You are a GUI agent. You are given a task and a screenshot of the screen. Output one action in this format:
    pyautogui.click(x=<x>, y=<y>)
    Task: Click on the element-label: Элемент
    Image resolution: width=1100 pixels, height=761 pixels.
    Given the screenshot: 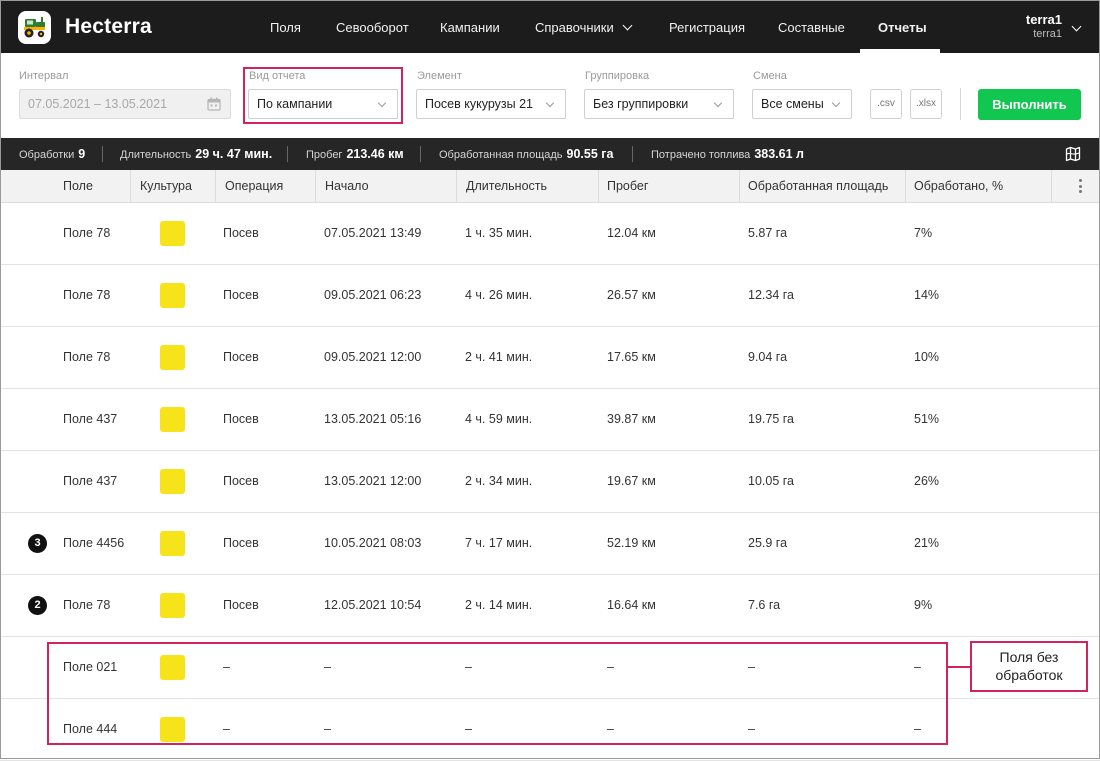 What is the action you would take?
    pyautogui.click(x=439, y=76)
    